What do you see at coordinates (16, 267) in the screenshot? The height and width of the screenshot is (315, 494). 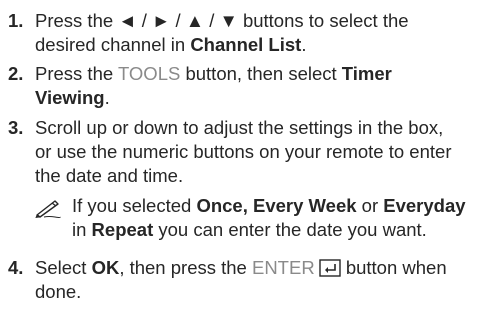 I see `step-number: 4.` at bounding box center [16, 267].